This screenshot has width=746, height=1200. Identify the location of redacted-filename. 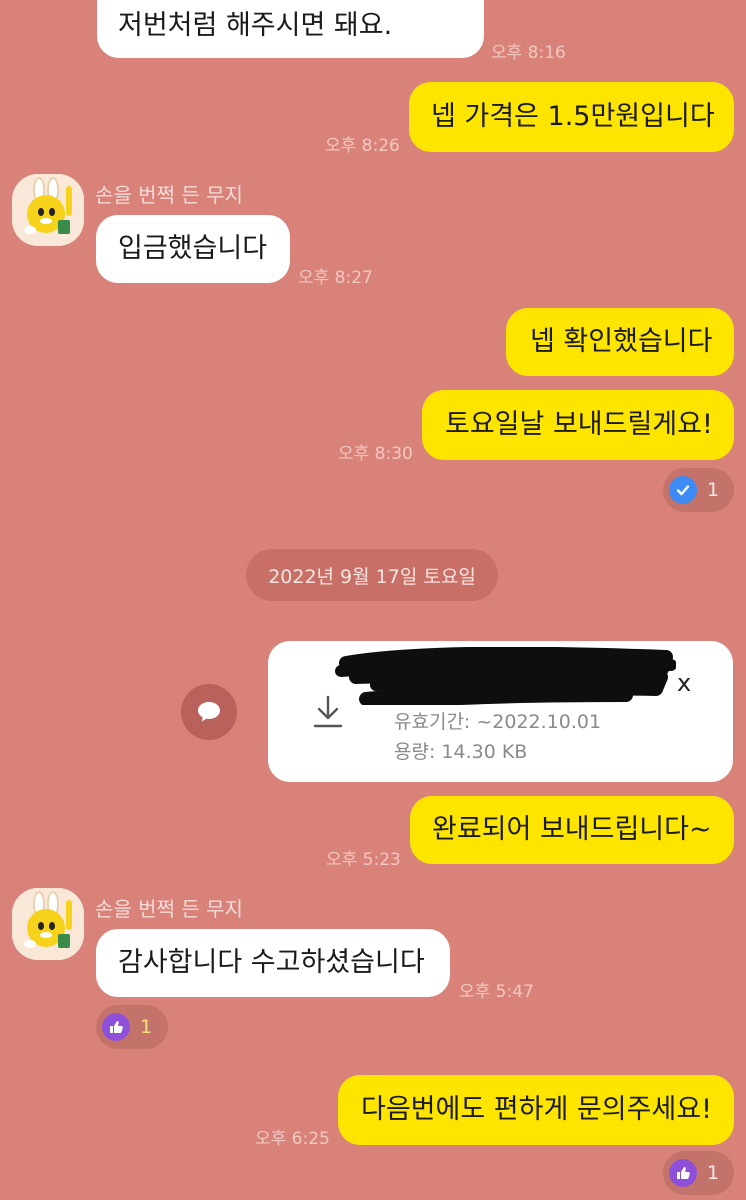
(505, 676).